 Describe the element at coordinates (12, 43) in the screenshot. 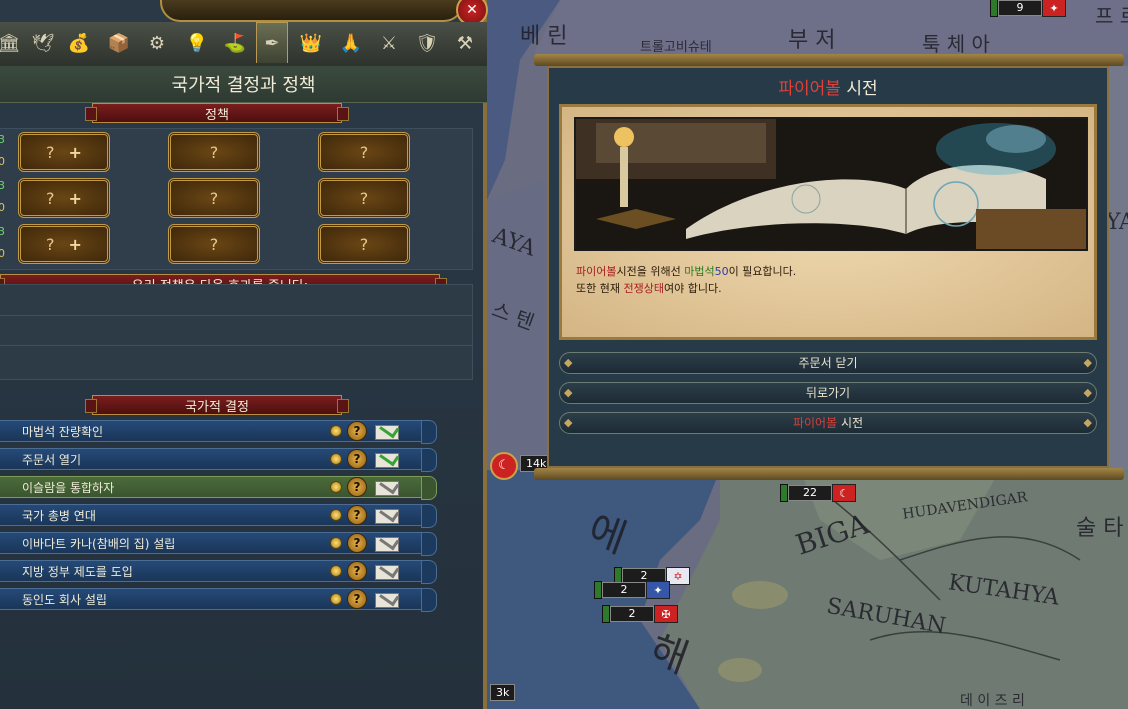

I see `government-tab-icon: 🏛` at that location.